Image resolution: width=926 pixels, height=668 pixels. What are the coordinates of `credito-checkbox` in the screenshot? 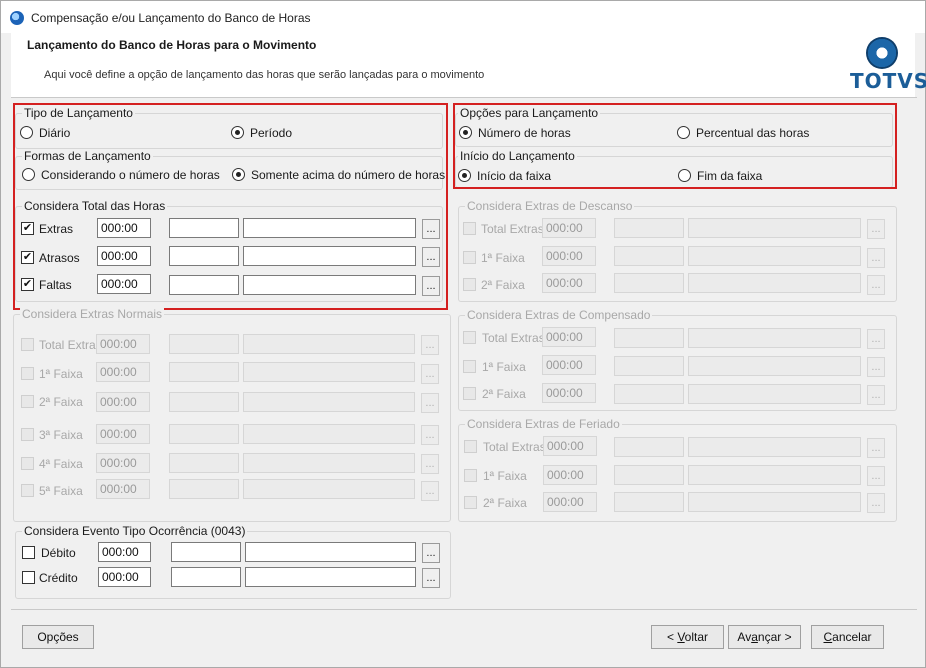 It's located at (28, 577).